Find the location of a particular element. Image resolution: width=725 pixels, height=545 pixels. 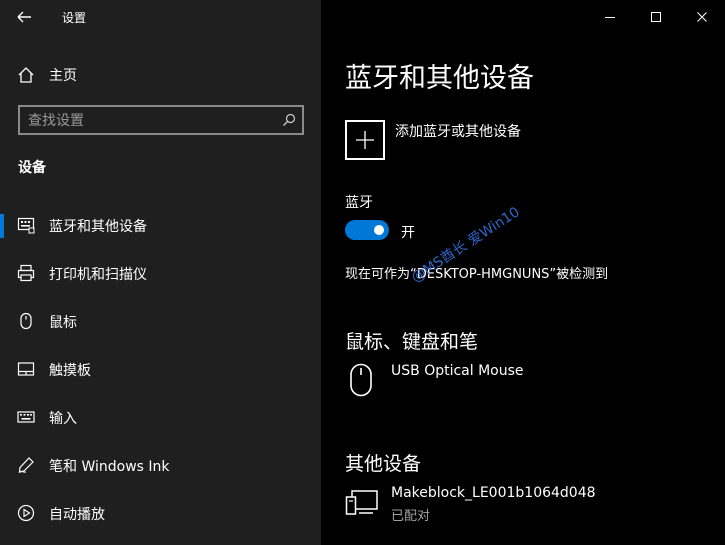

close-icon is located at coordinates (702, 17).